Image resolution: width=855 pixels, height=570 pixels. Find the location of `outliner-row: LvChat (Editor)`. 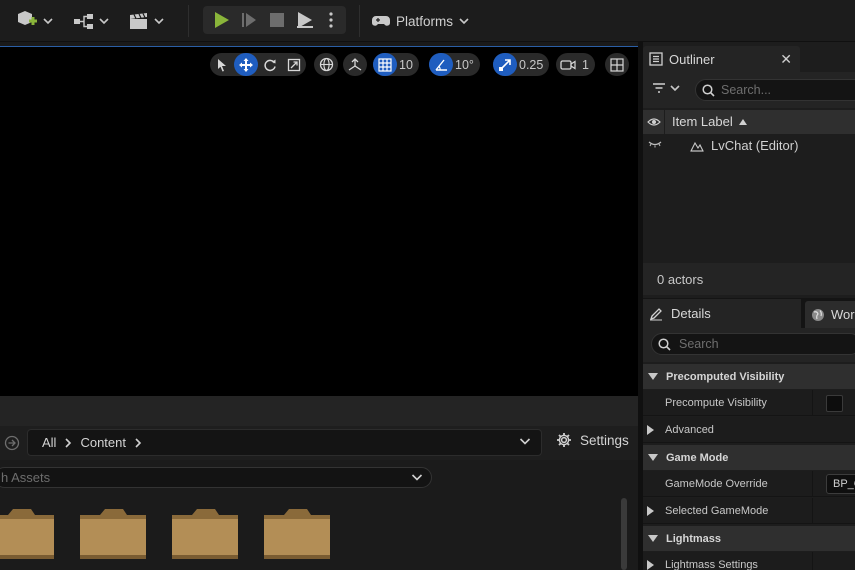

outliner-row: LvChat (Editor) is located at coordinates (749, 146).